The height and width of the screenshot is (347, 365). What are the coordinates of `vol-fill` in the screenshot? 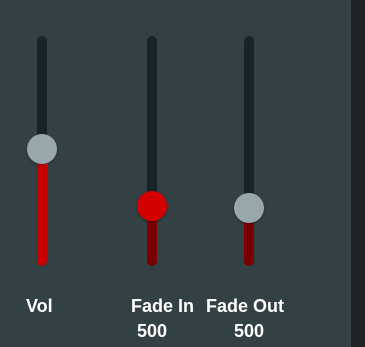 It's located at (42, 207).